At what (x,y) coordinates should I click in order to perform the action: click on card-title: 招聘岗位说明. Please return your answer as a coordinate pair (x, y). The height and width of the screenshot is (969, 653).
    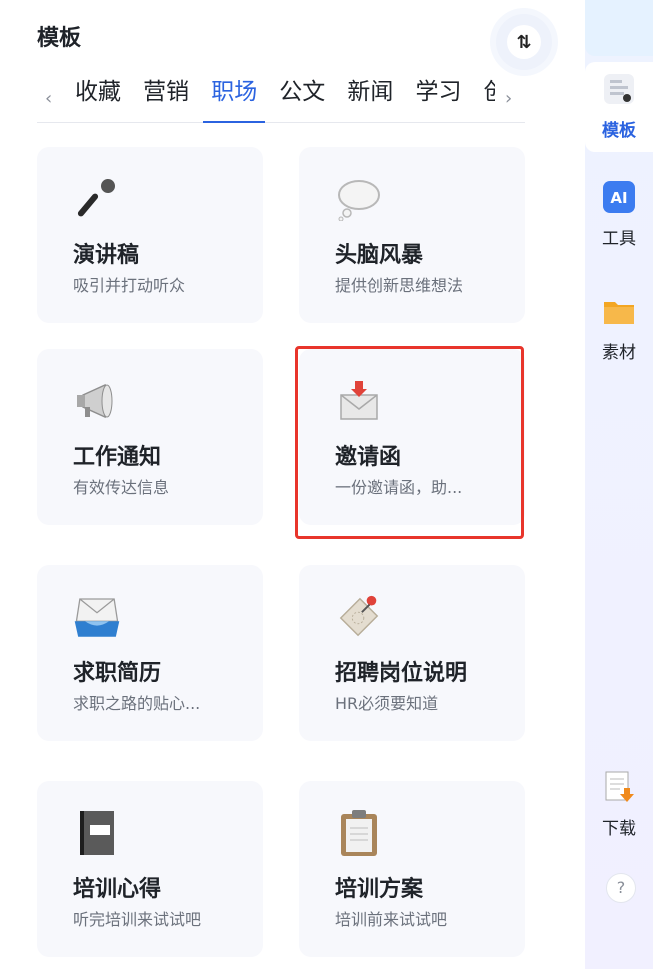
    Looking at the image, I should click on (401, 673).